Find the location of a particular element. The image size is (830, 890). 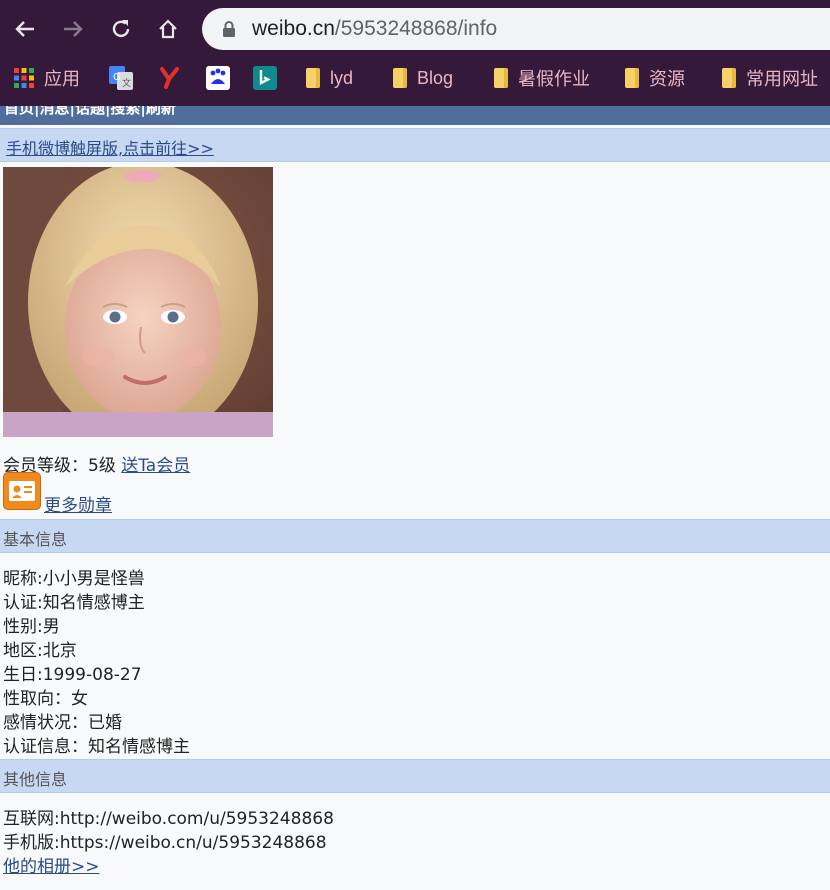

info-birthday: 生日:1999-08-27 is located at coordinates (72, 675).